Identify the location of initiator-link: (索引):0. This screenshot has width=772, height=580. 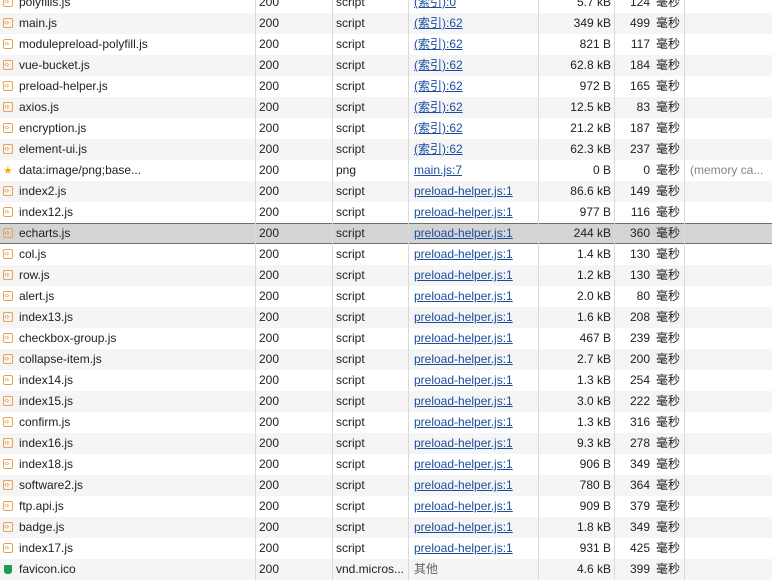
(474, 6).